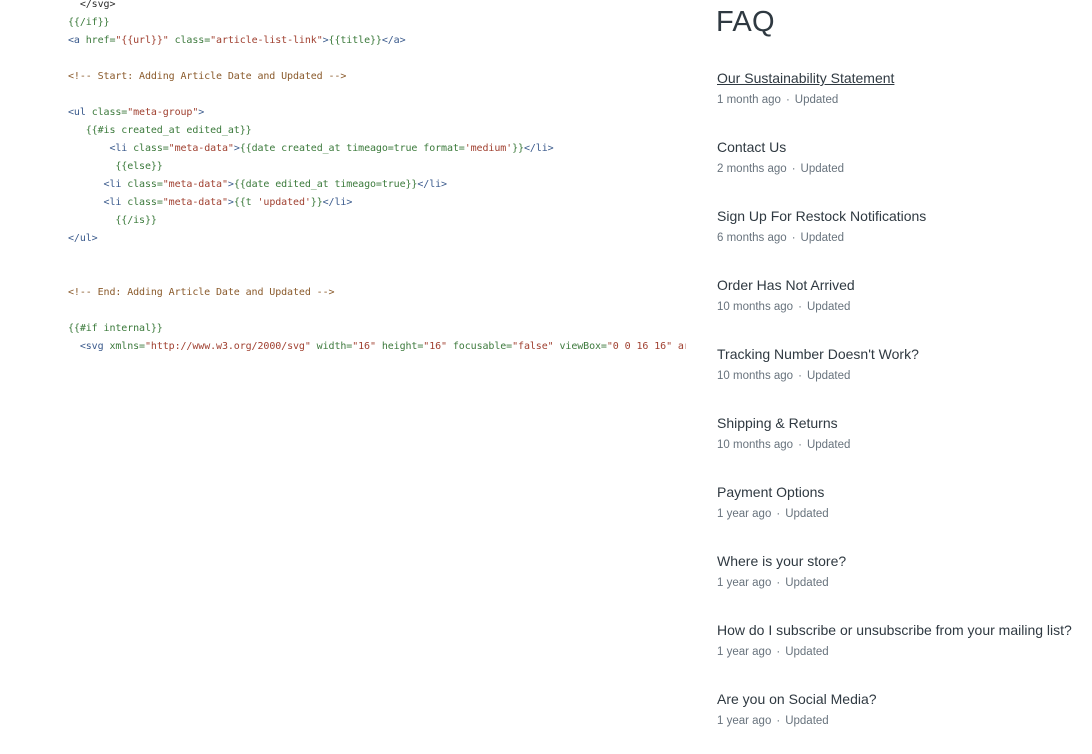 The image size is (1092, 754). What do you see at coordinates (533, 346) in the screenshot?
I see `code-token: "false"` at bounding box center [533, 346].